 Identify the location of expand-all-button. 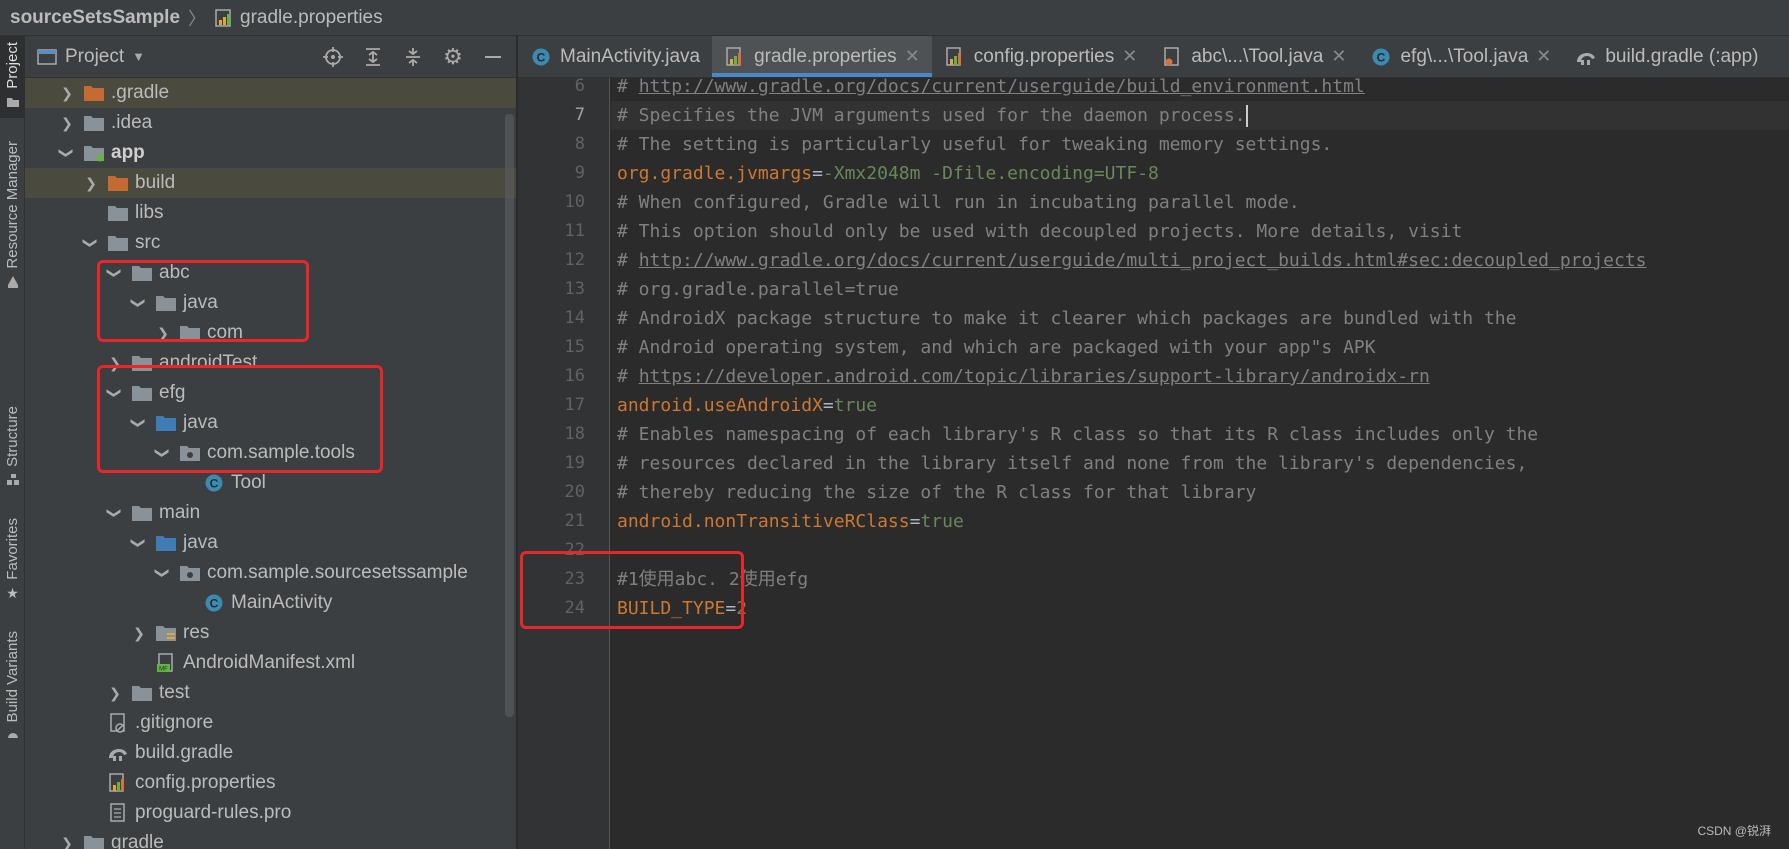
(373, 57).